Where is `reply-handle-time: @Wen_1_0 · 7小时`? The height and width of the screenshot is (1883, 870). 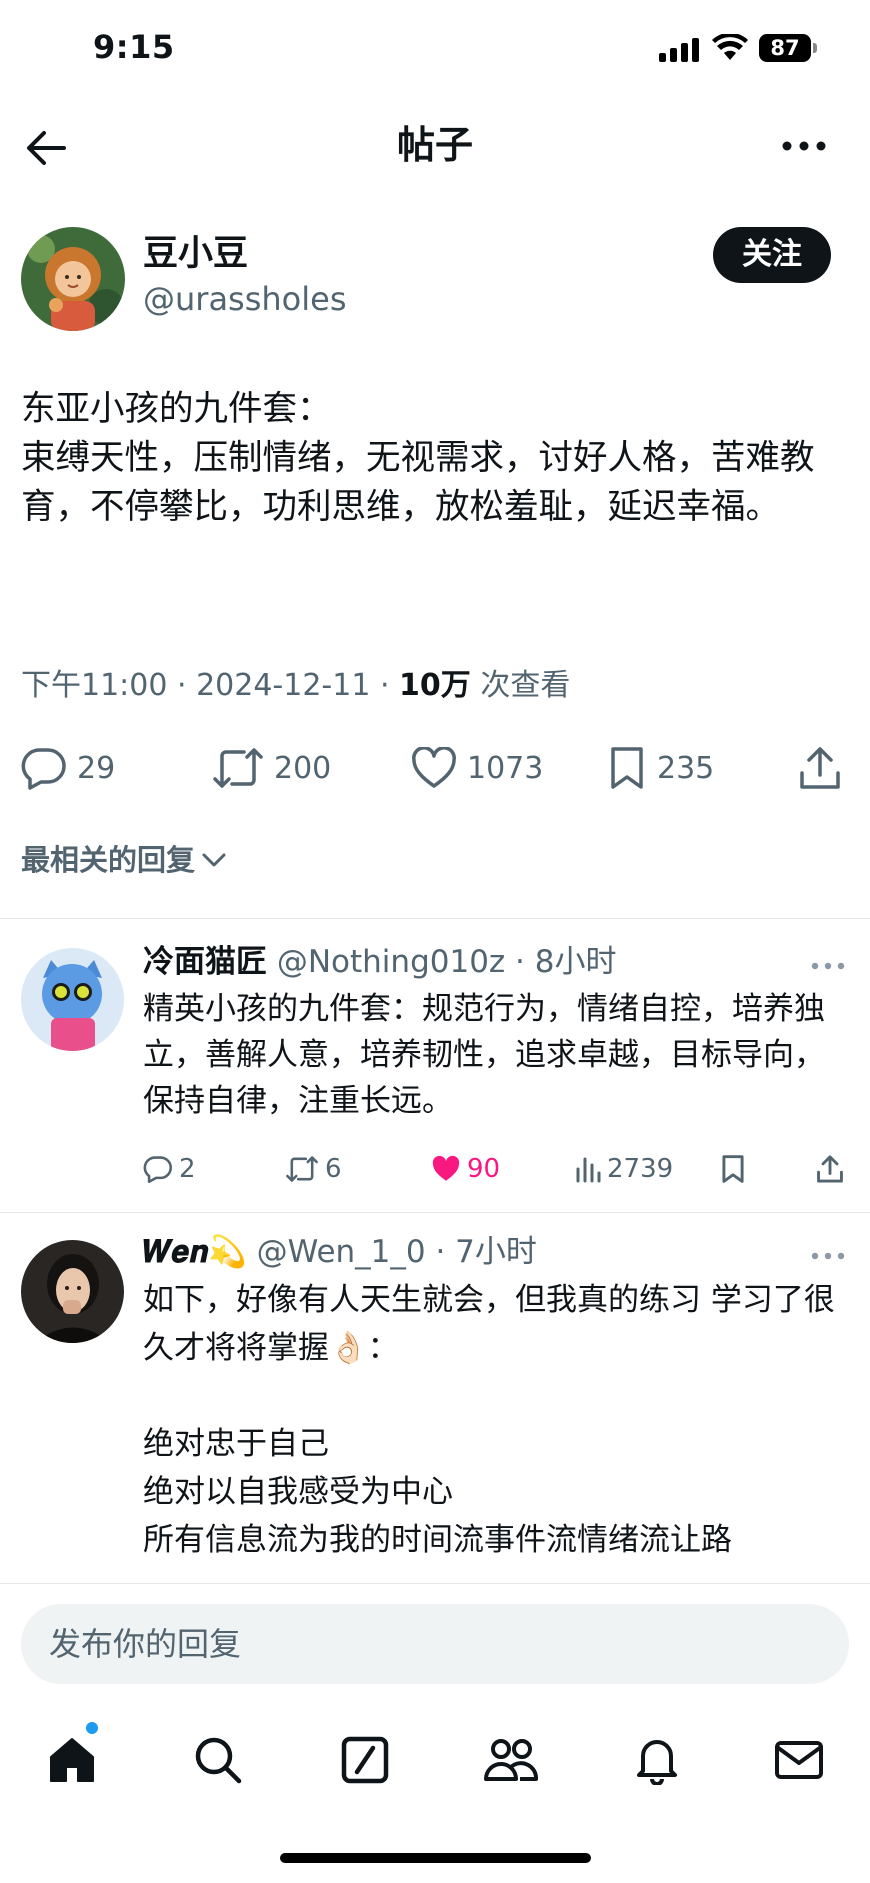 reply-handle-time: @Wen_1_0 · 7小时 is located at coordinates (391, 1252).